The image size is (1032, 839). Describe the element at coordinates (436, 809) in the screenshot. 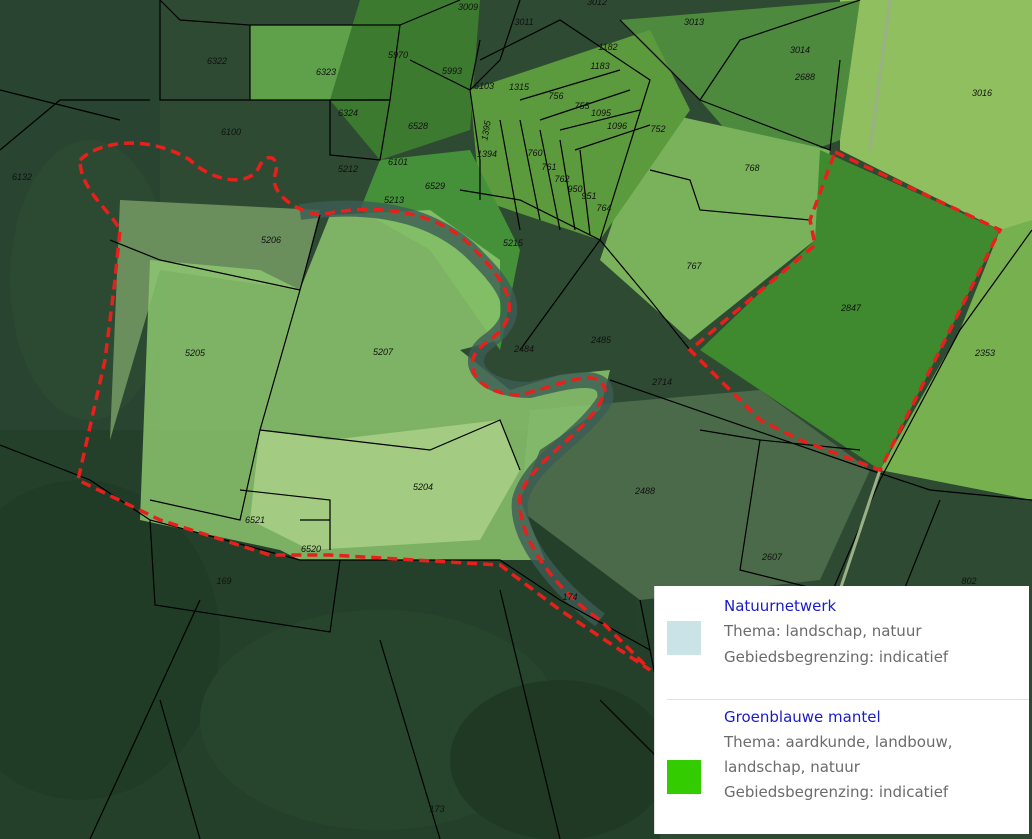

I see `parcel-label: 173` at that location.